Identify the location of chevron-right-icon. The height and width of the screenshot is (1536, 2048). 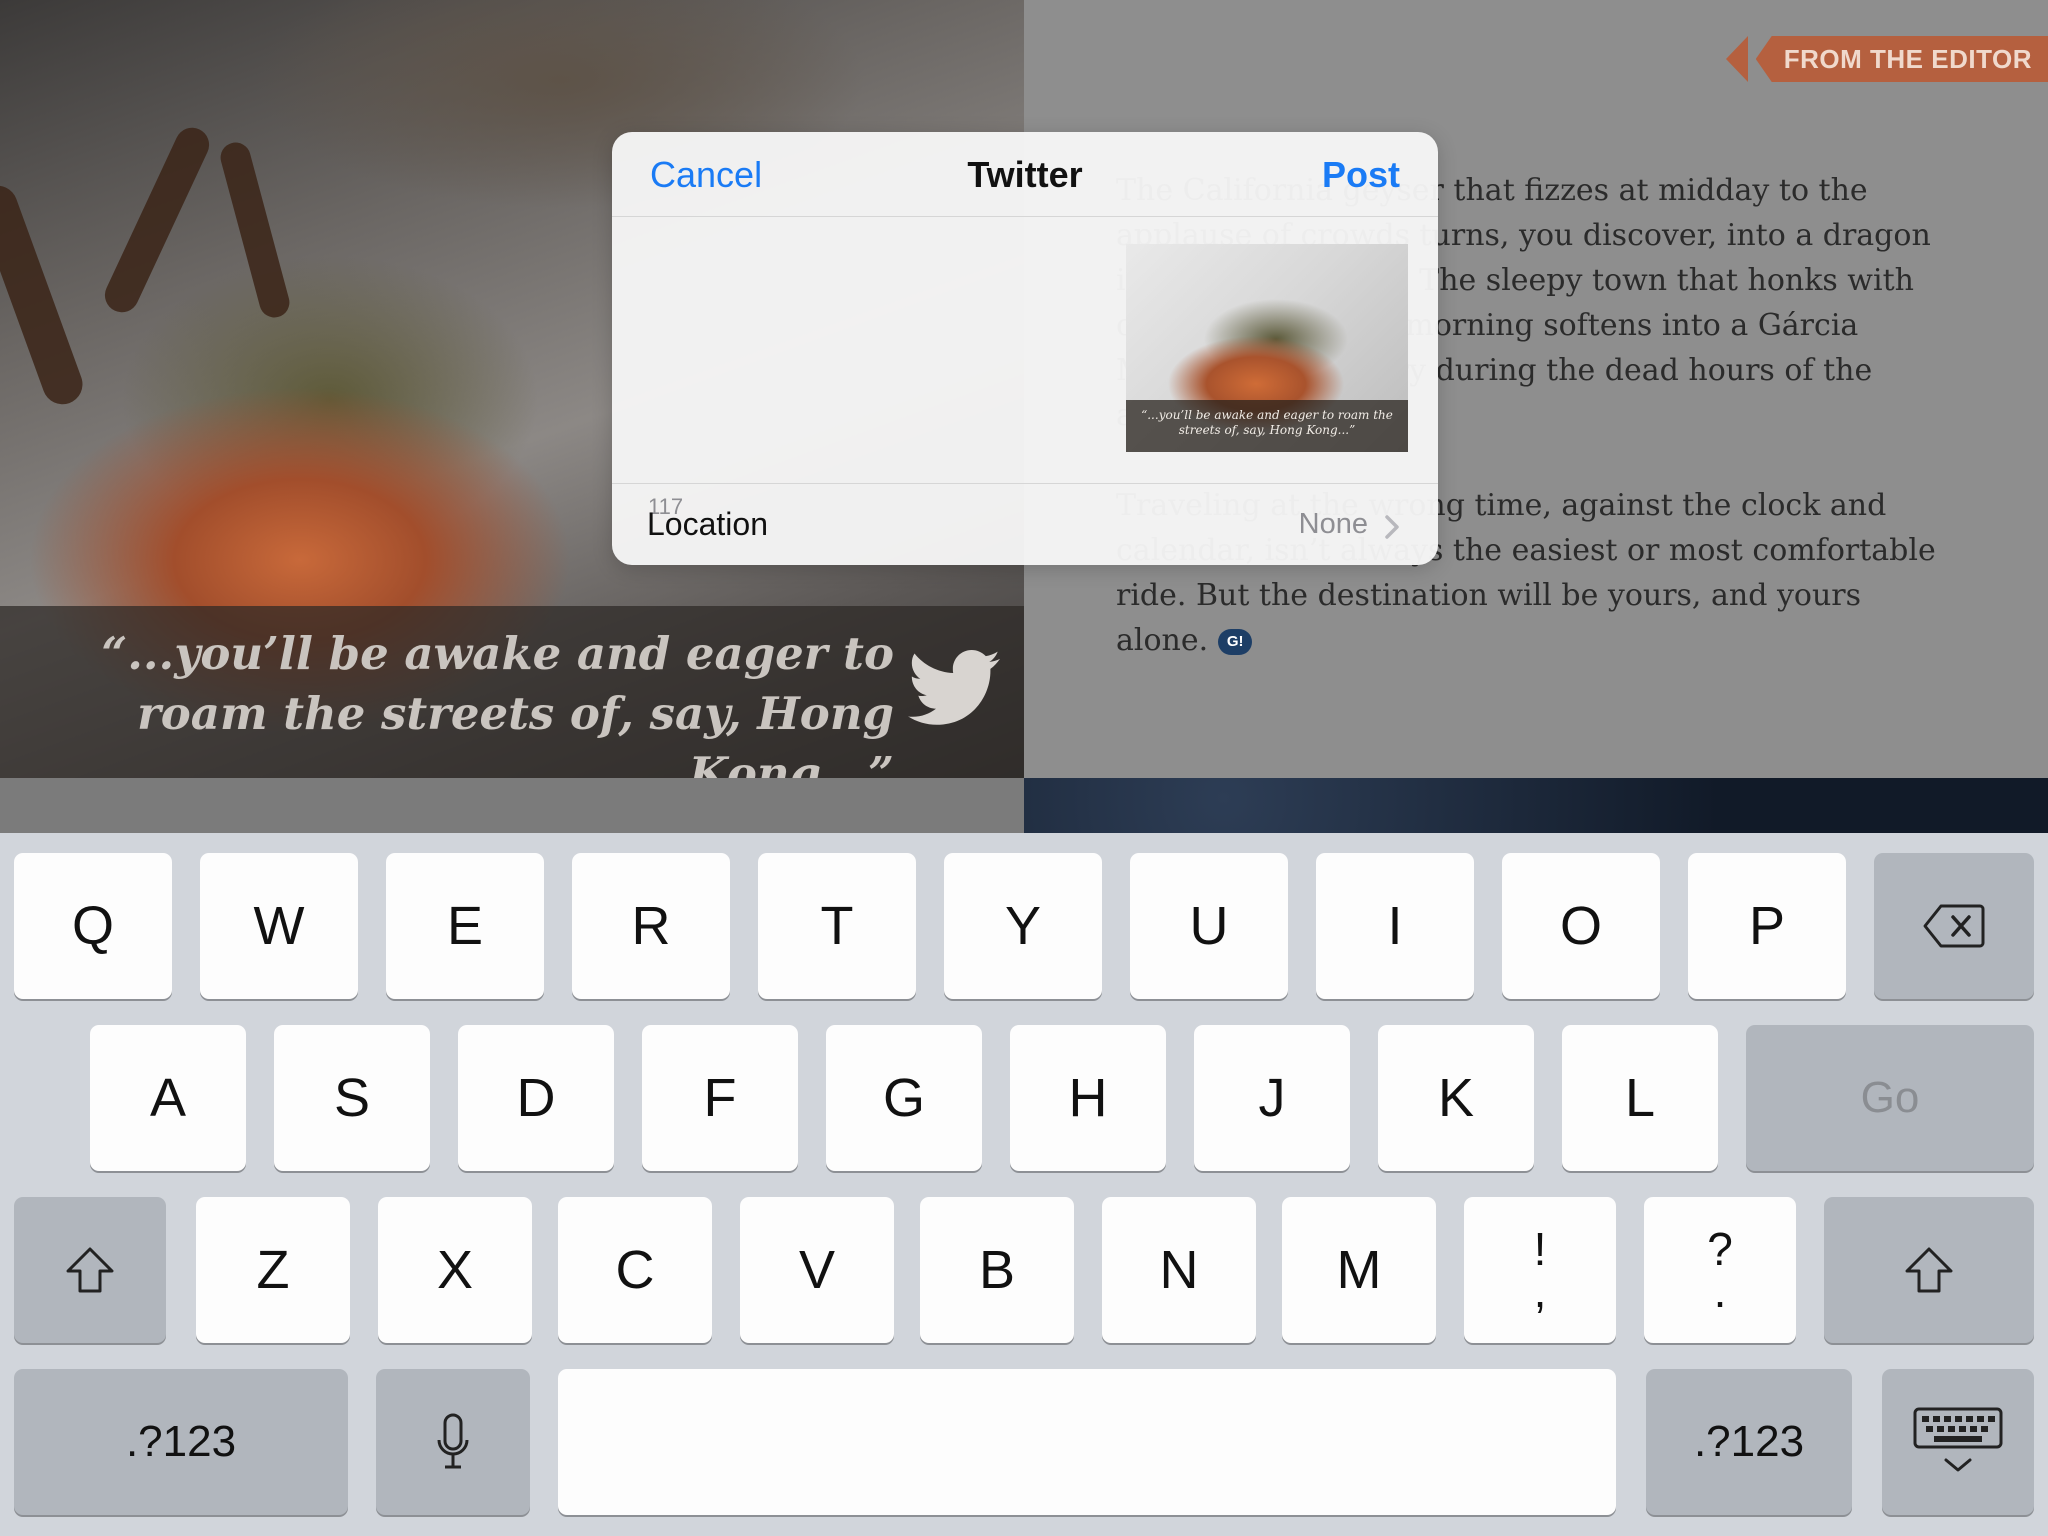
(1392, 527).